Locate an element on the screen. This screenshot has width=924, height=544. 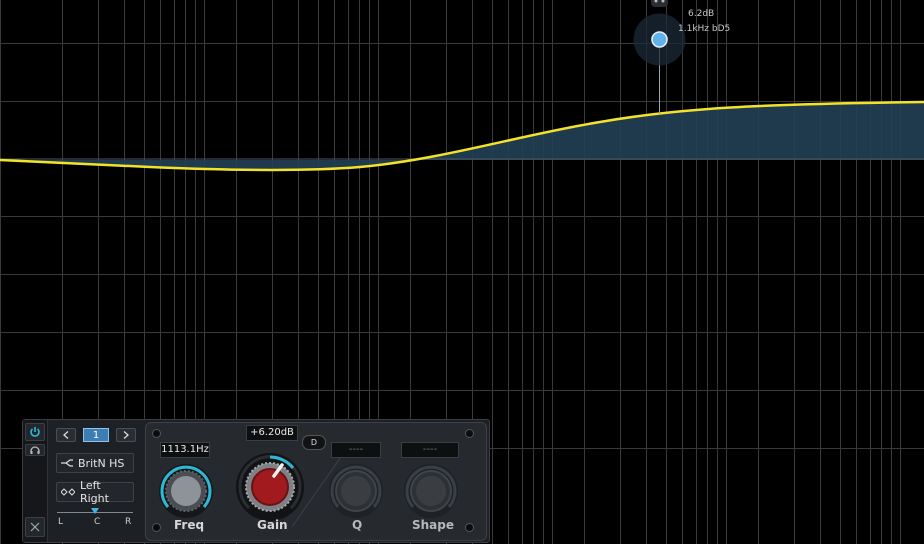
channel-mode-label: Left Right is located at coordinates (94, 492).